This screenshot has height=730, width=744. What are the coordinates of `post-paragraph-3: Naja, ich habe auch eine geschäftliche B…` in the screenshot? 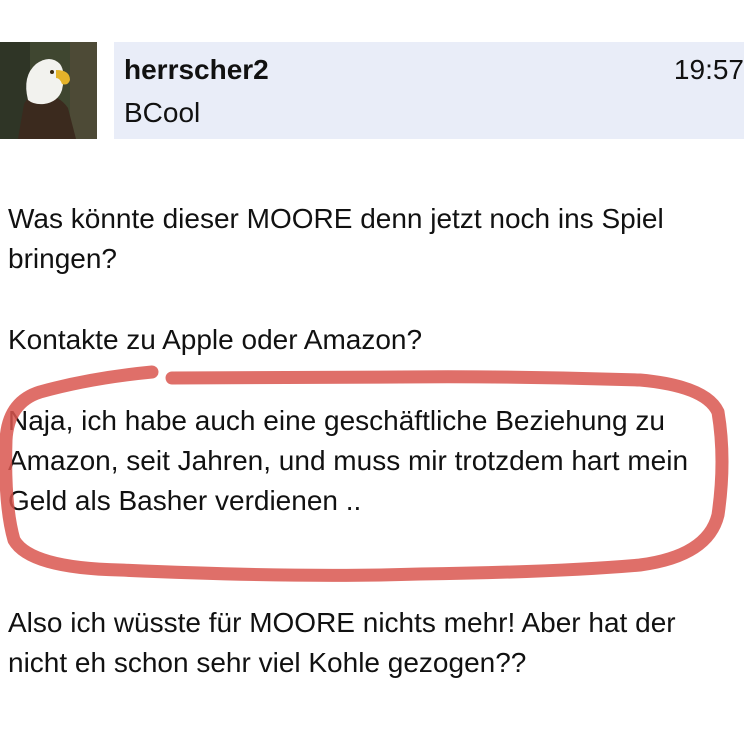 It's located at (348, 460).